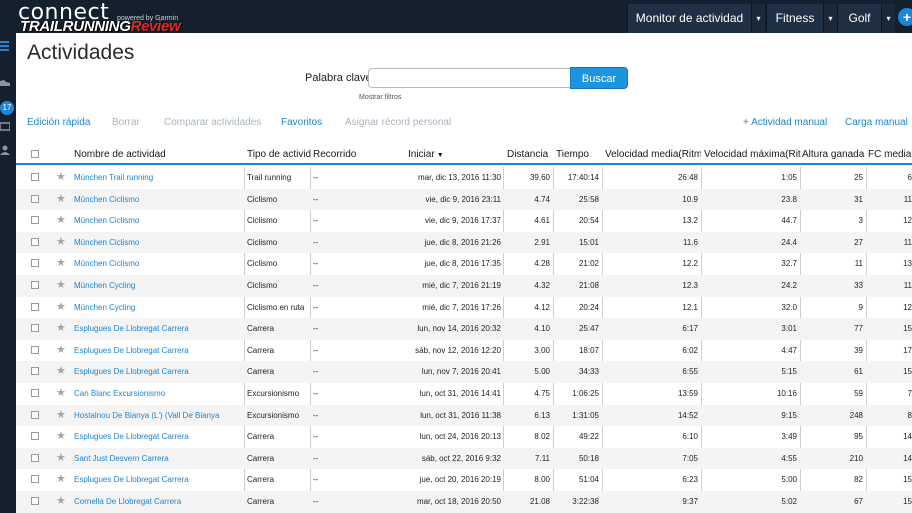 This screenshot has height=513, width=912. I want to click on header-type: Tipo de actividad, so click(279, 154).